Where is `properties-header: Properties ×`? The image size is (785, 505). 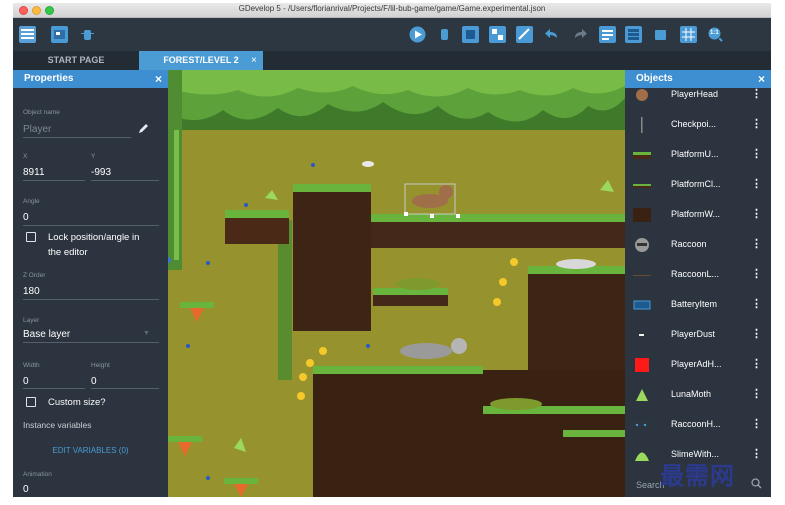
properties-header: Properties × is located at coordinates (90, 79).